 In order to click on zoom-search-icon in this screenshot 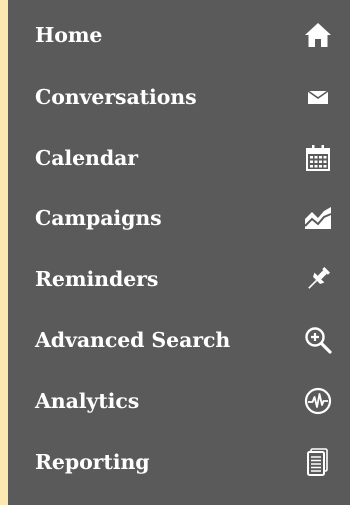, I will do `click(318, 340)`.